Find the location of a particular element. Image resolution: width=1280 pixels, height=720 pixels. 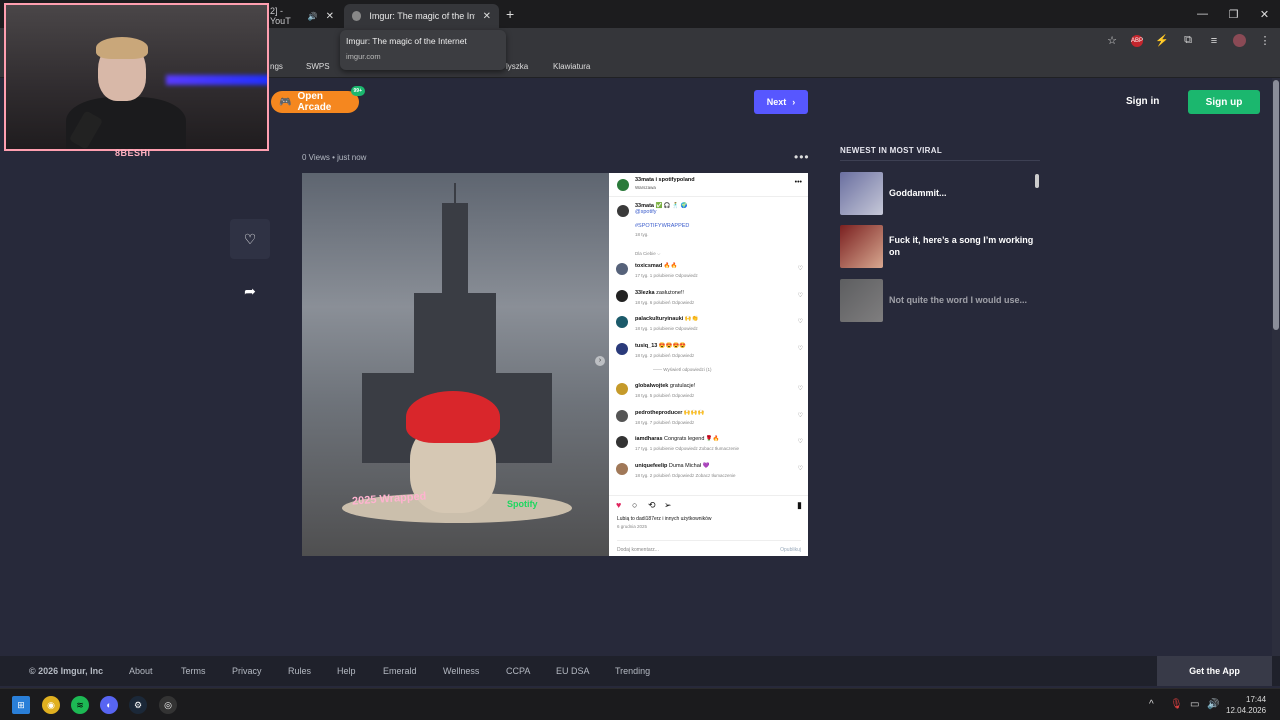

caption-hashtag: #SPOTIFYWRAPPED is located at coordinates (662, 226).